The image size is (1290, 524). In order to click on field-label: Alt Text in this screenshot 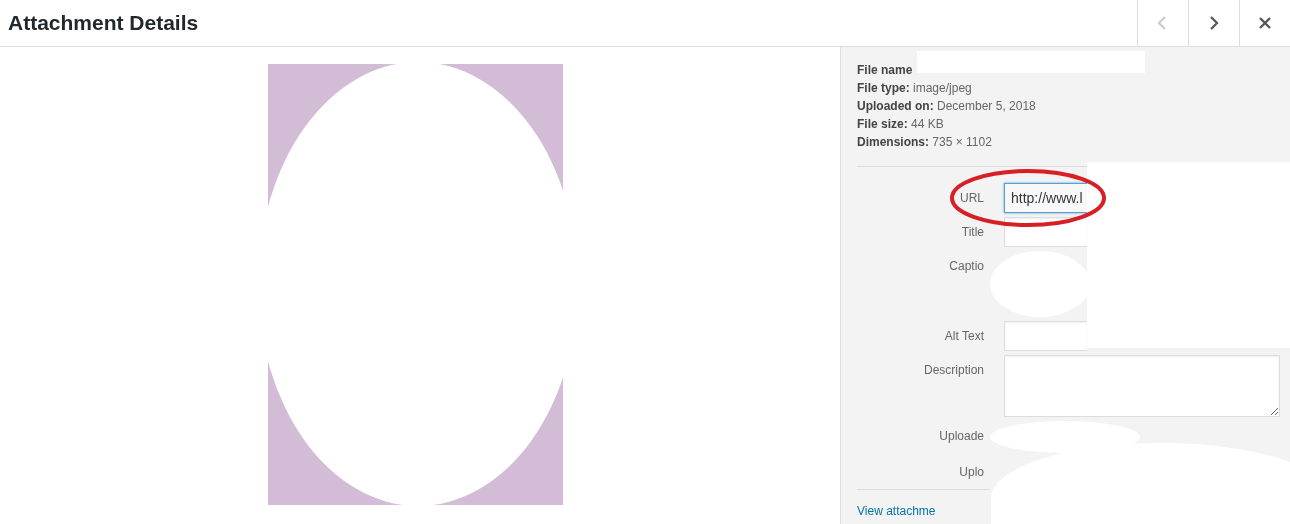, I will do `click(964, 335)`.